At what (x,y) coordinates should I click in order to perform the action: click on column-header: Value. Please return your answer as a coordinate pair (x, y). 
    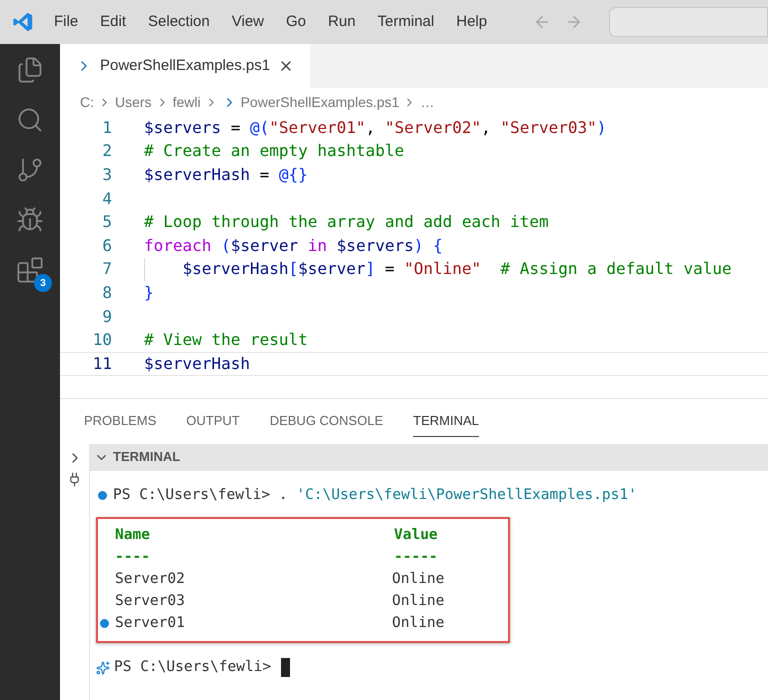
    Looking at the image, I should click on (416, 535).